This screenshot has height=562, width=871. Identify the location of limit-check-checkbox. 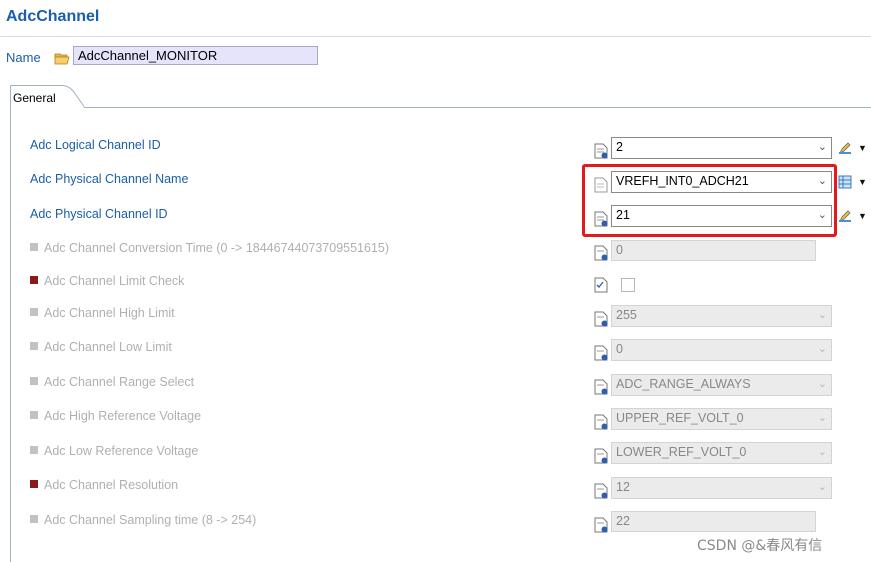
(628, 285).